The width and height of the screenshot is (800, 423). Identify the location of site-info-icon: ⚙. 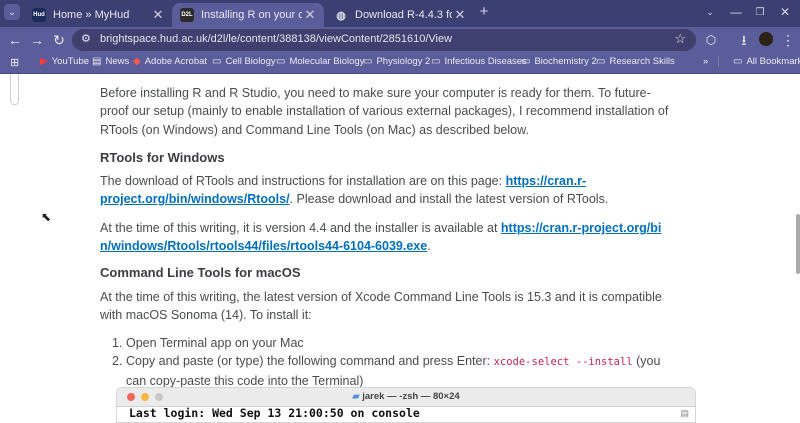
(86, 38).